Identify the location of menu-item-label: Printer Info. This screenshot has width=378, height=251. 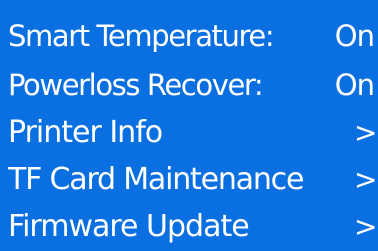
(85, 132).